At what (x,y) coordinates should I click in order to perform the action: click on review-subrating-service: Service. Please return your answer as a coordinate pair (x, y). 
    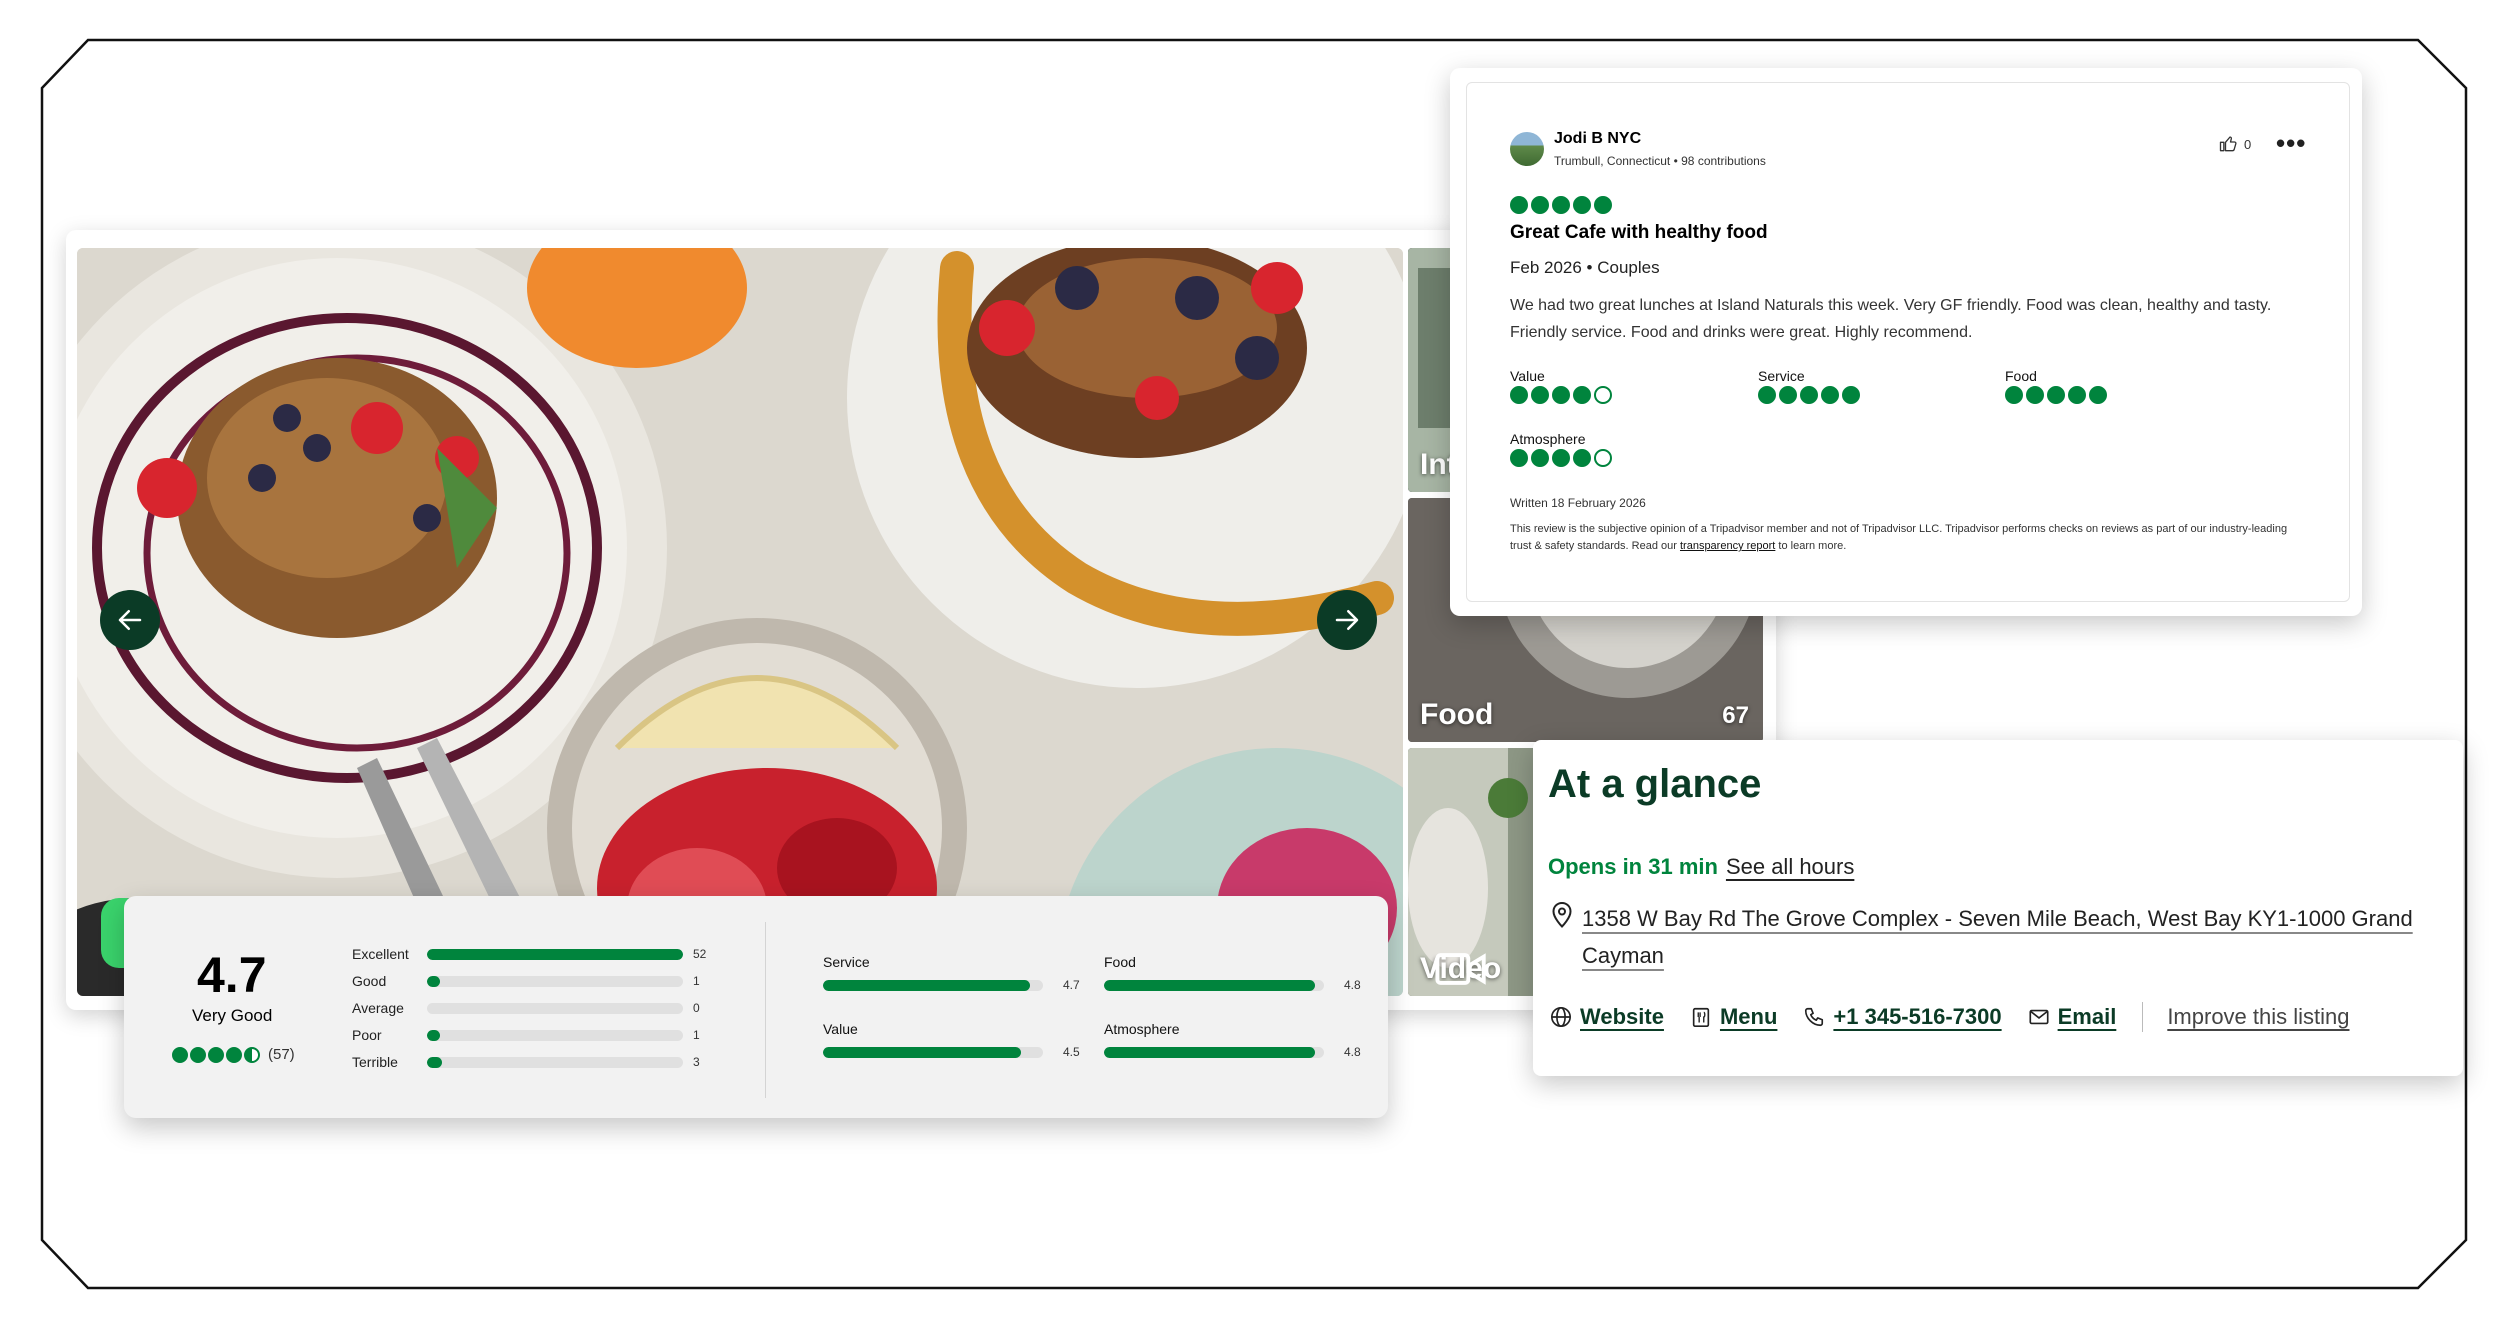
    Looking at the image, I should click on (1809, 386).